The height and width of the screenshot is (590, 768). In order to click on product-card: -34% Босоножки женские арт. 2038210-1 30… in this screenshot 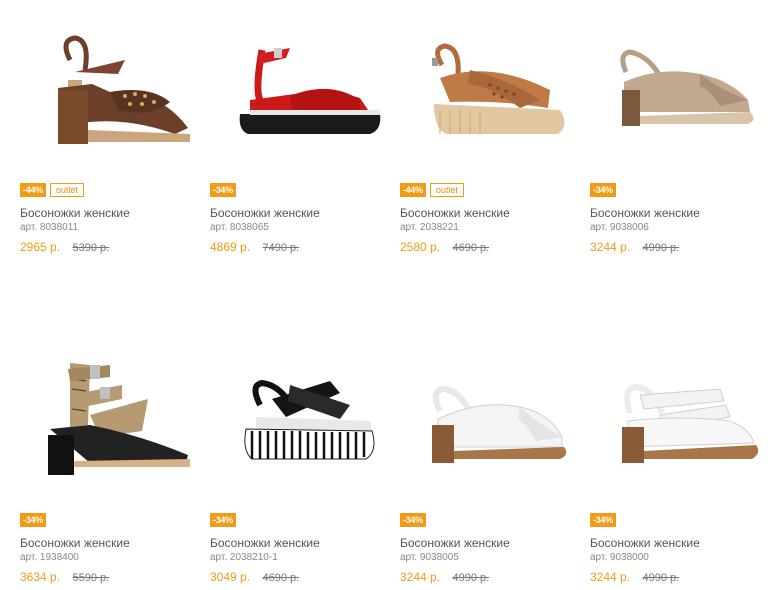, I will do `click(305, 465)`.